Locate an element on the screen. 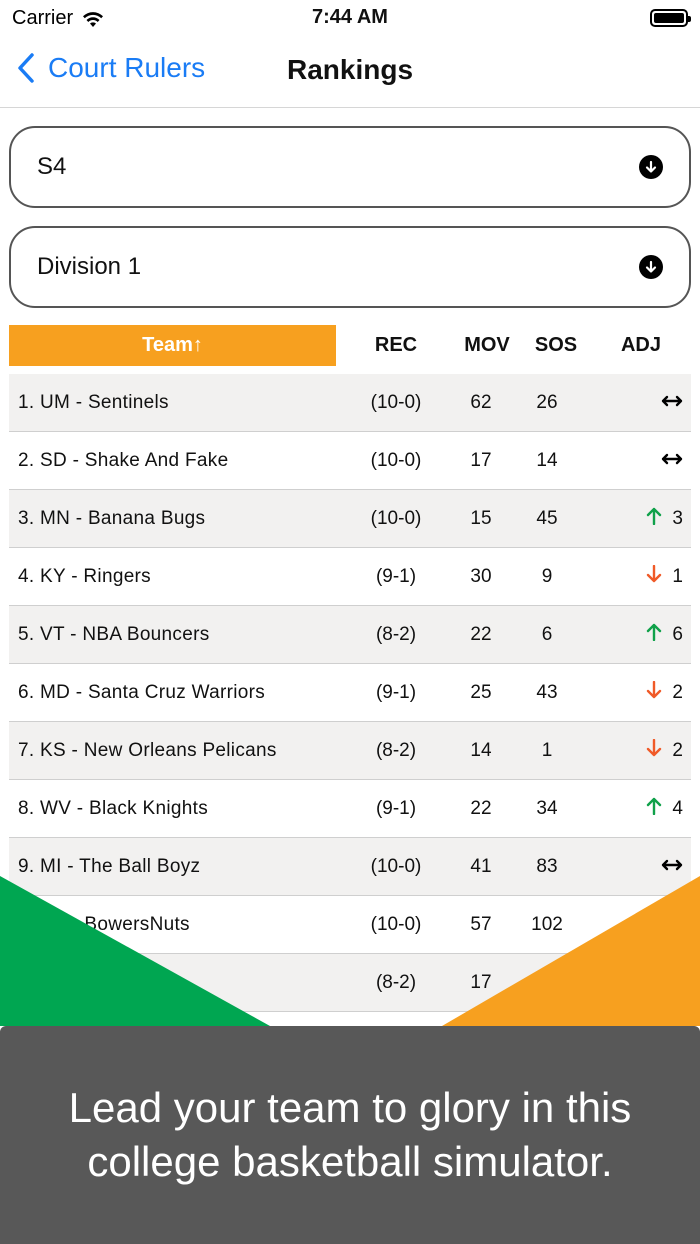 The width and height of the screenshot is (700, 1244). adj-cell: 1 is located at coordinates (664, 576).